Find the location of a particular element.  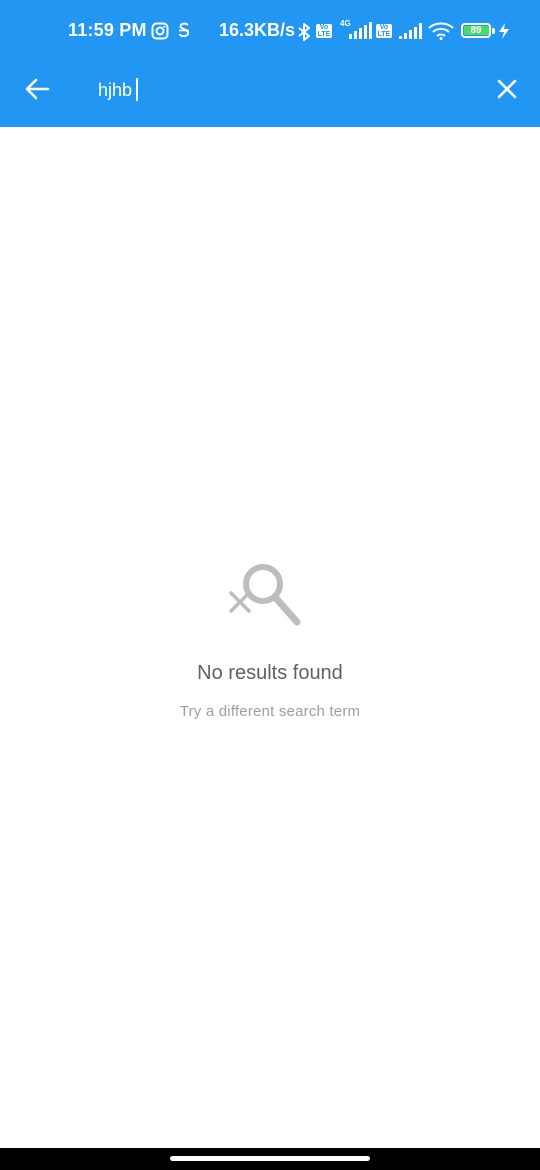

empty-state-subtitle: Try a different search term is located at coordinates (270, 711).